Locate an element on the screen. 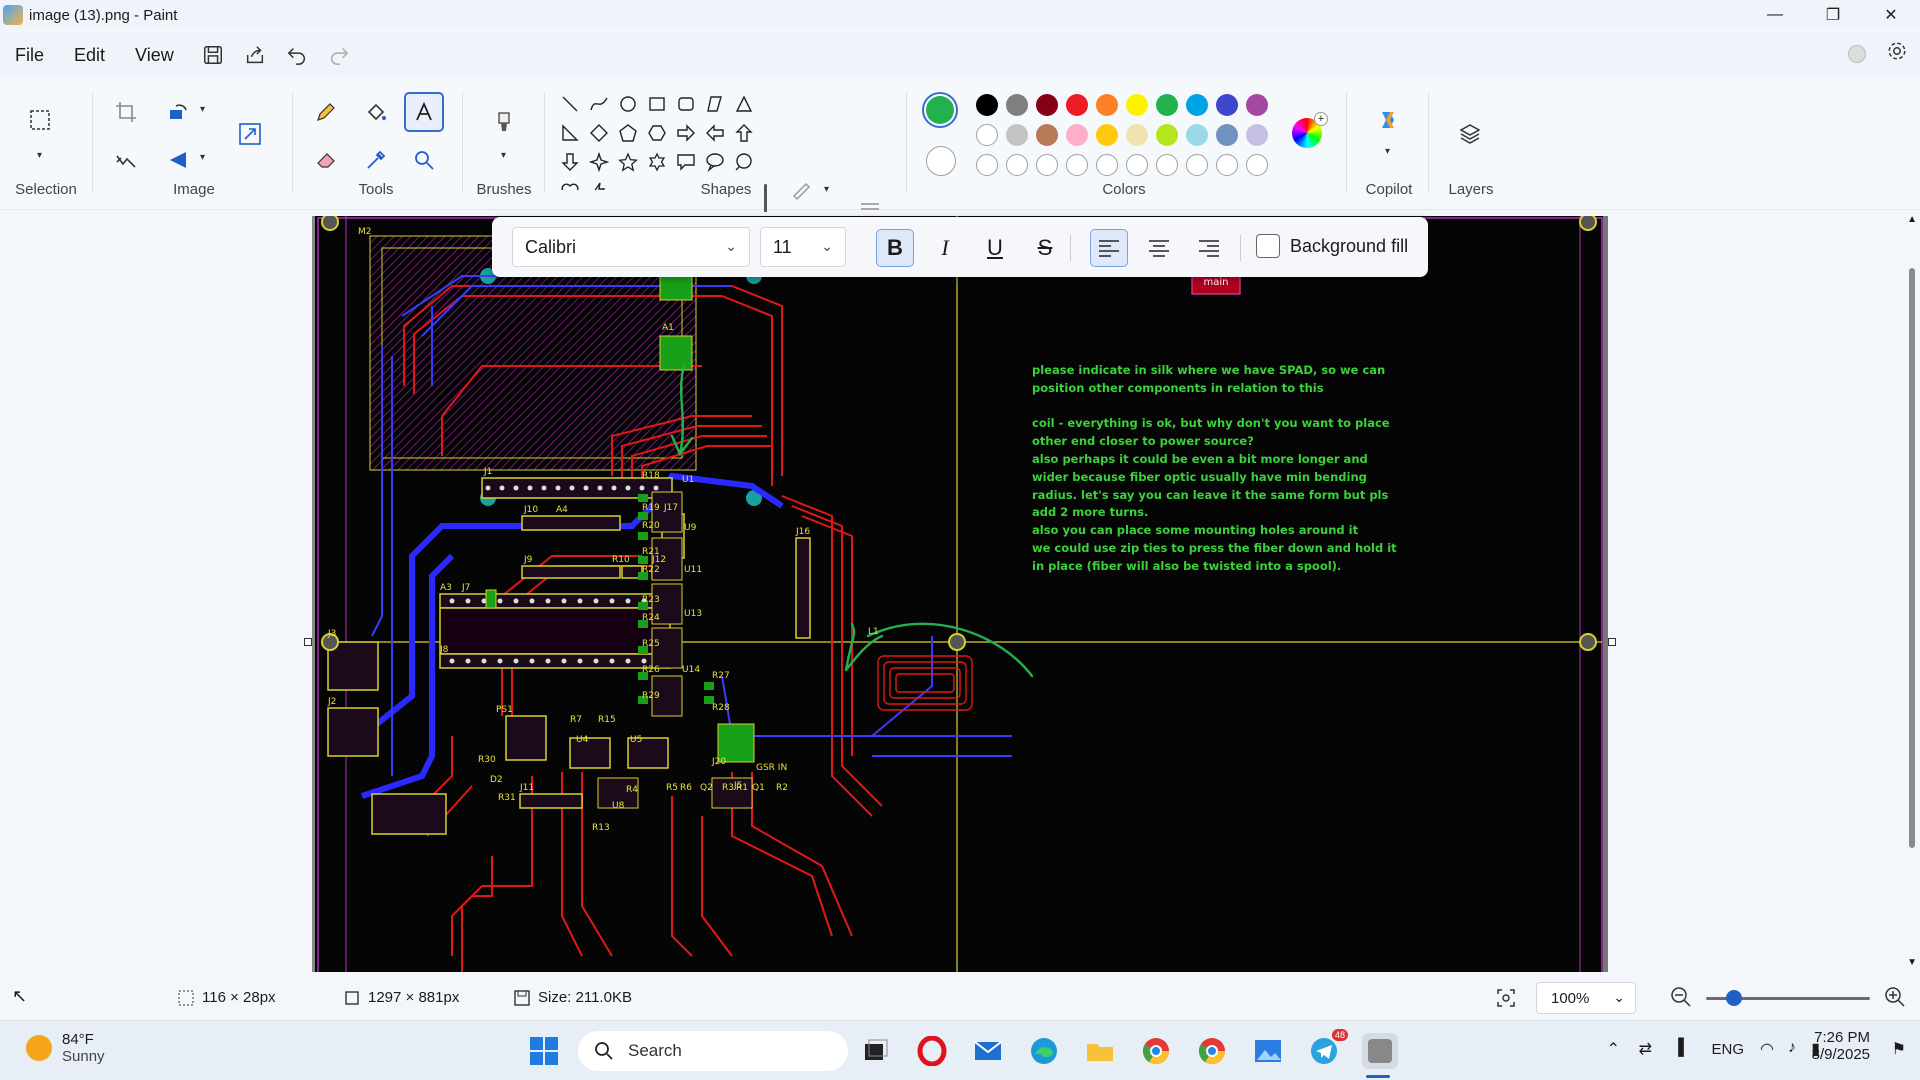  secondary-color is located at coordinates (941, 161).